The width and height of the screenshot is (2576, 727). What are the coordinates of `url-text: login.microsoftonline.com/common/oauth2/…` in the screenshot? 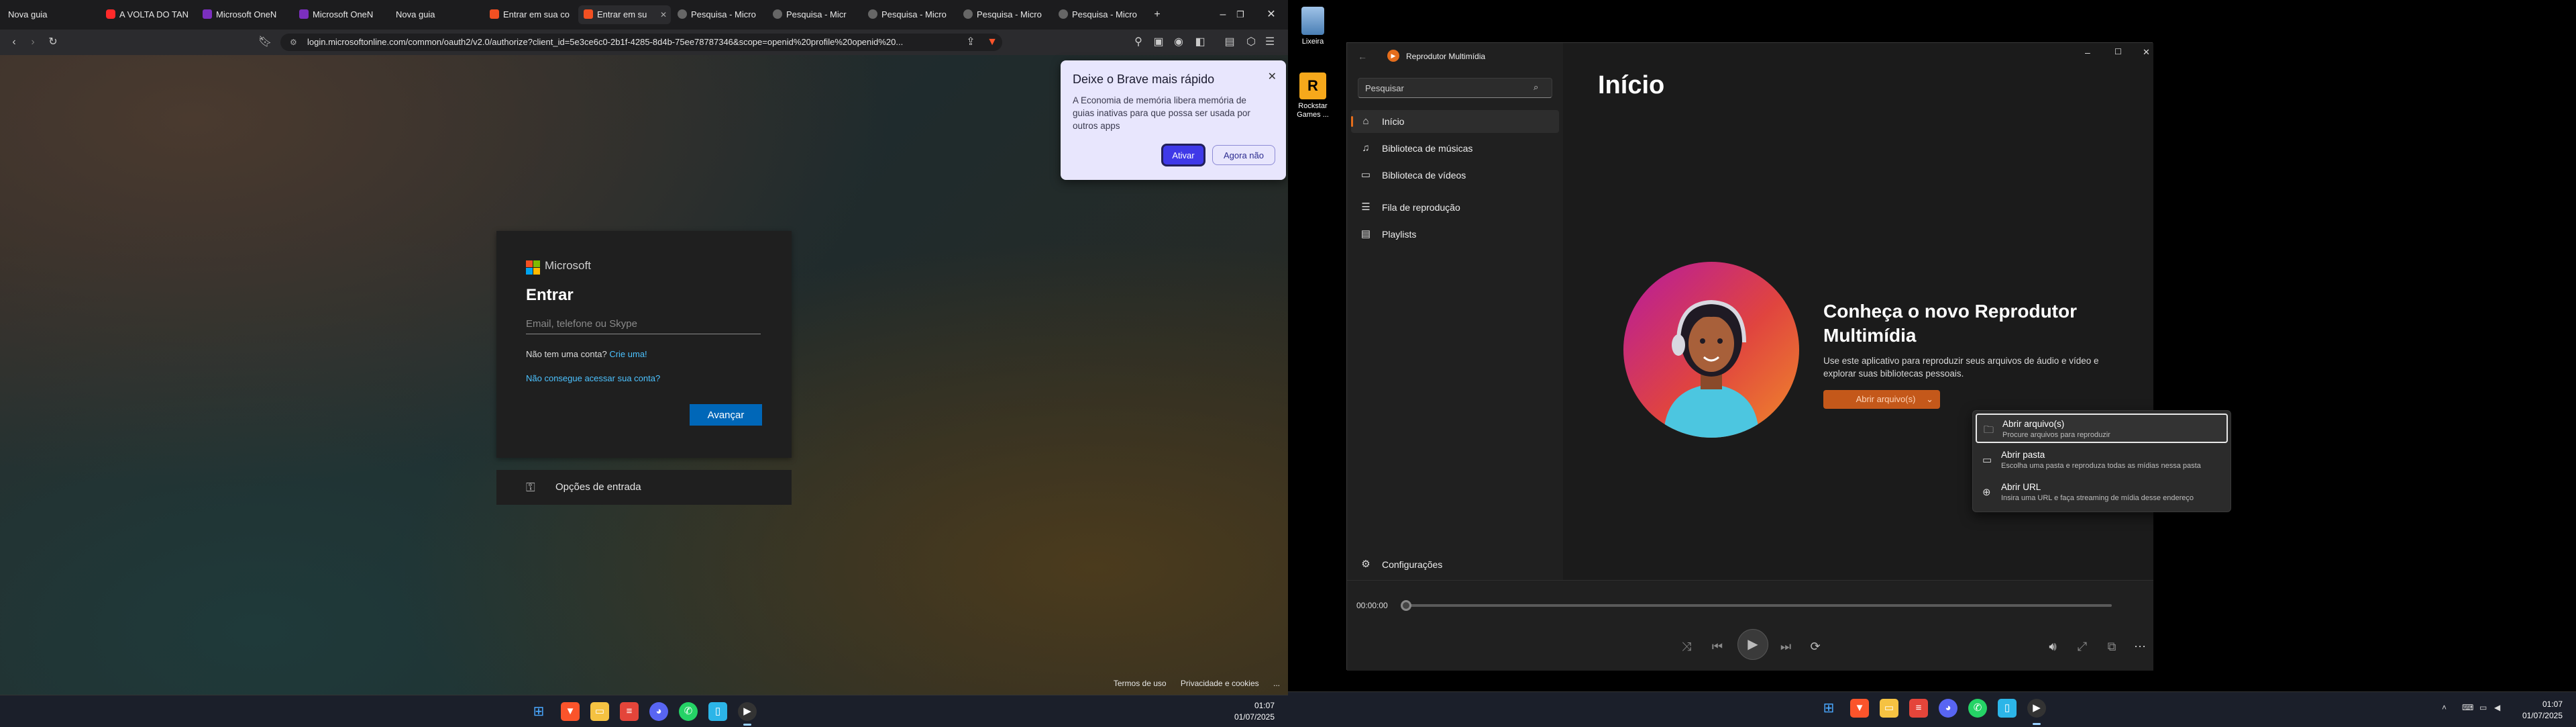 It's located at (605, 42).